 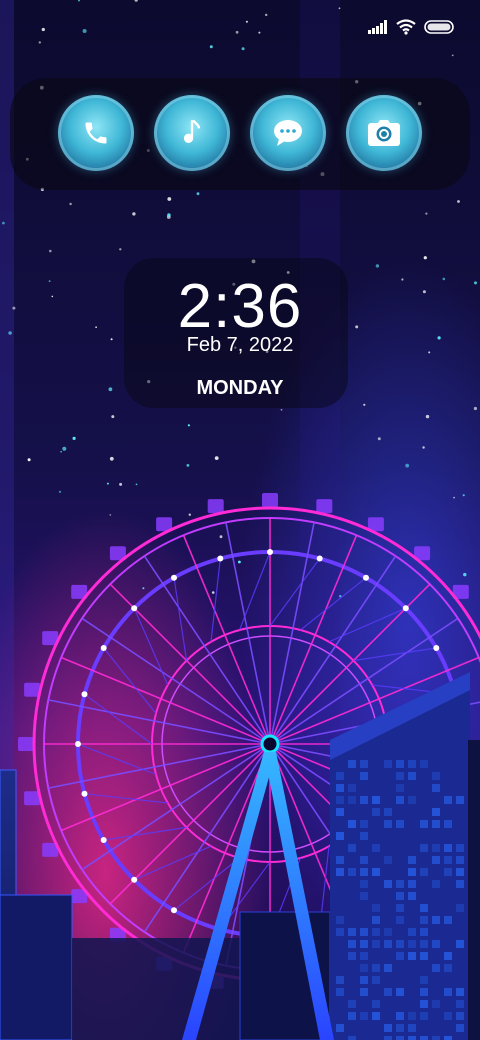 I want to click on camera-app-button, so click(x=384, y=133).